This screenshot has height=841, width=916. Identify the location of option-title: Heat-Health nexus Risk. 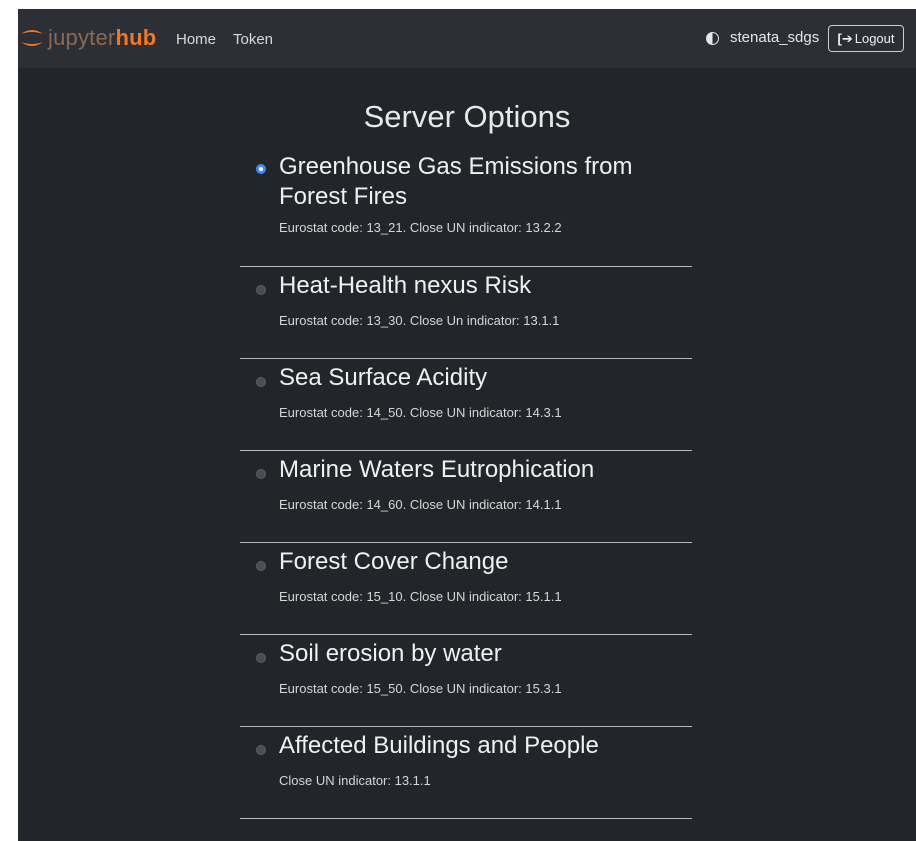
(405, 285).